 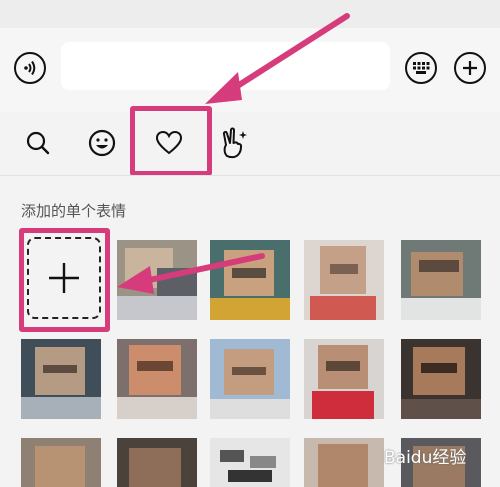 What do you see at coordinates (74, 211) in the screenshot?
I see `section-title: 添加的单个表情` at bounding box center [74, 211].